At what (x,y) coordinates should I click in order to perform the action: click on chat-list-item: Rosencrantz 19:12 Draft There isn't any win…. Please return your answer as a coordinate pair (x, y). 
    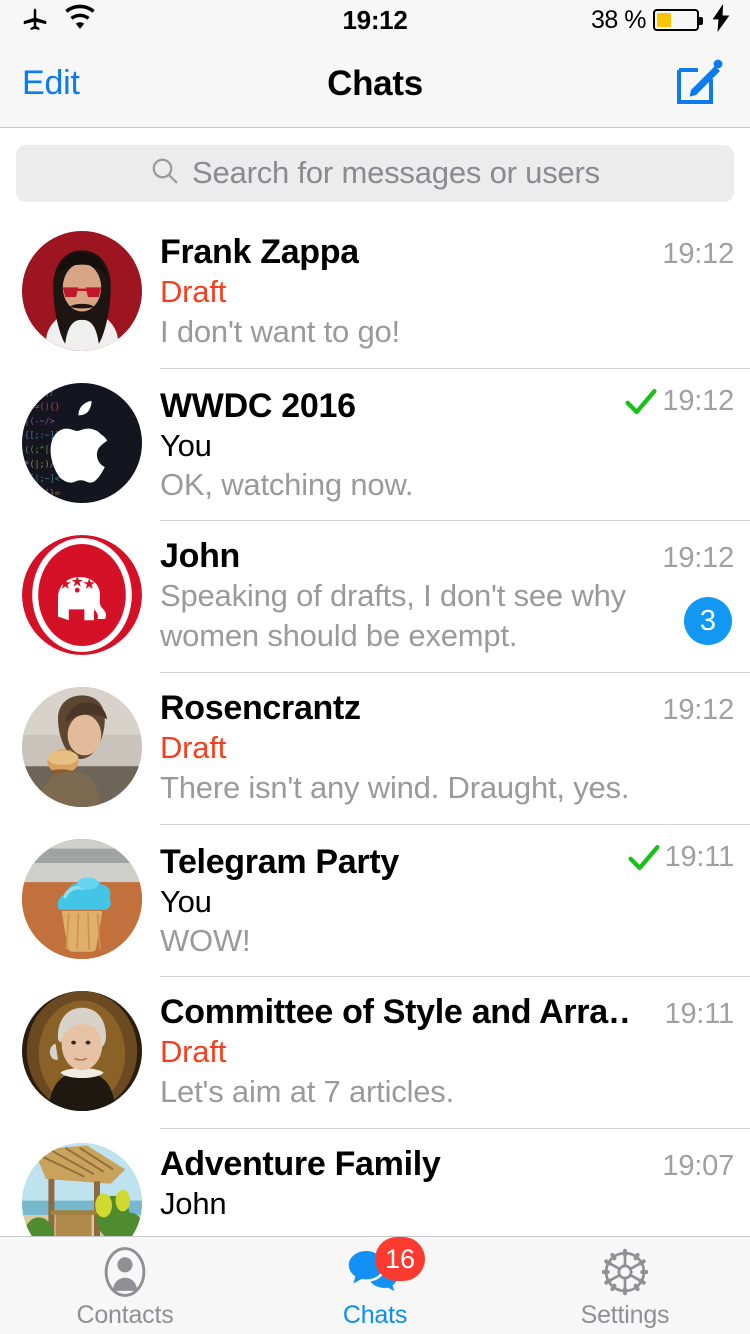
    Looking at the image, I should click on (375, 749).